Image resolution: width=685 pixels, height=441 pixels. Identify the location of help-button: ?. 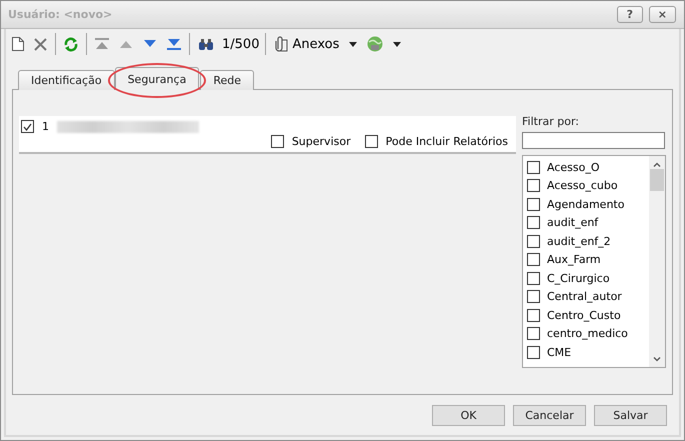
(629, 14).